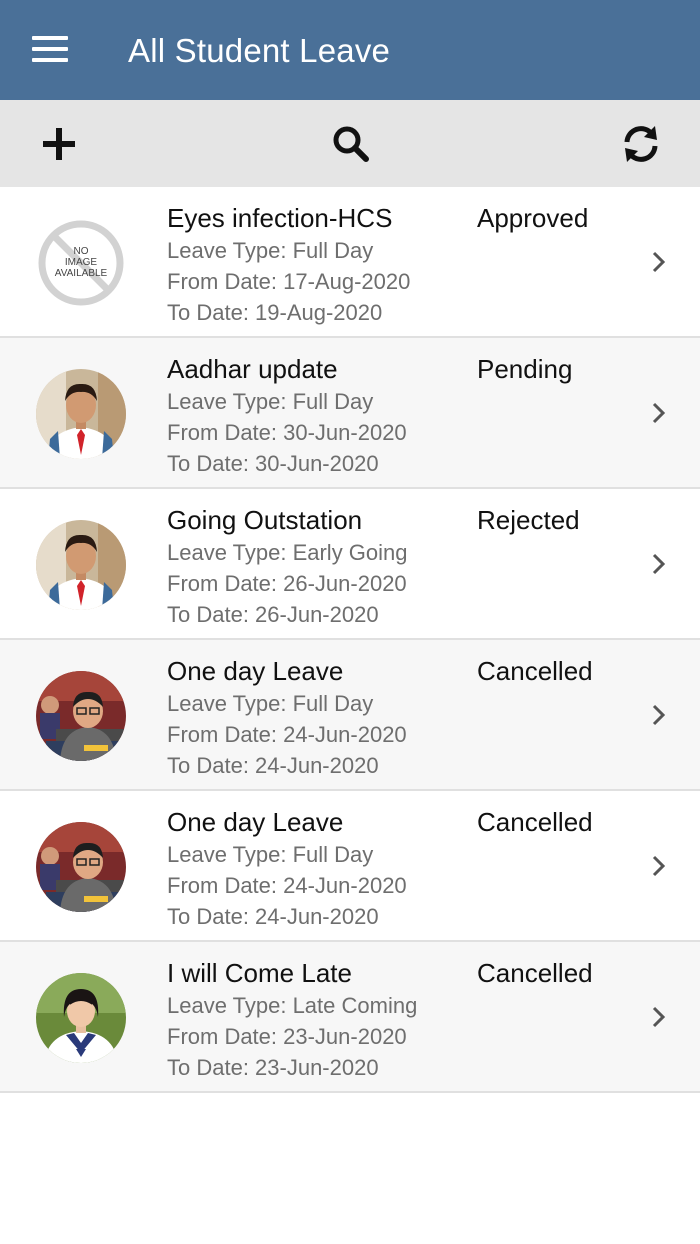 This screenshot has height=1244, width=700. What do you see at coordinates (50, 50) in the screenshot?
I see `hamburger-menu-icon` at bounding box center [50, 50].